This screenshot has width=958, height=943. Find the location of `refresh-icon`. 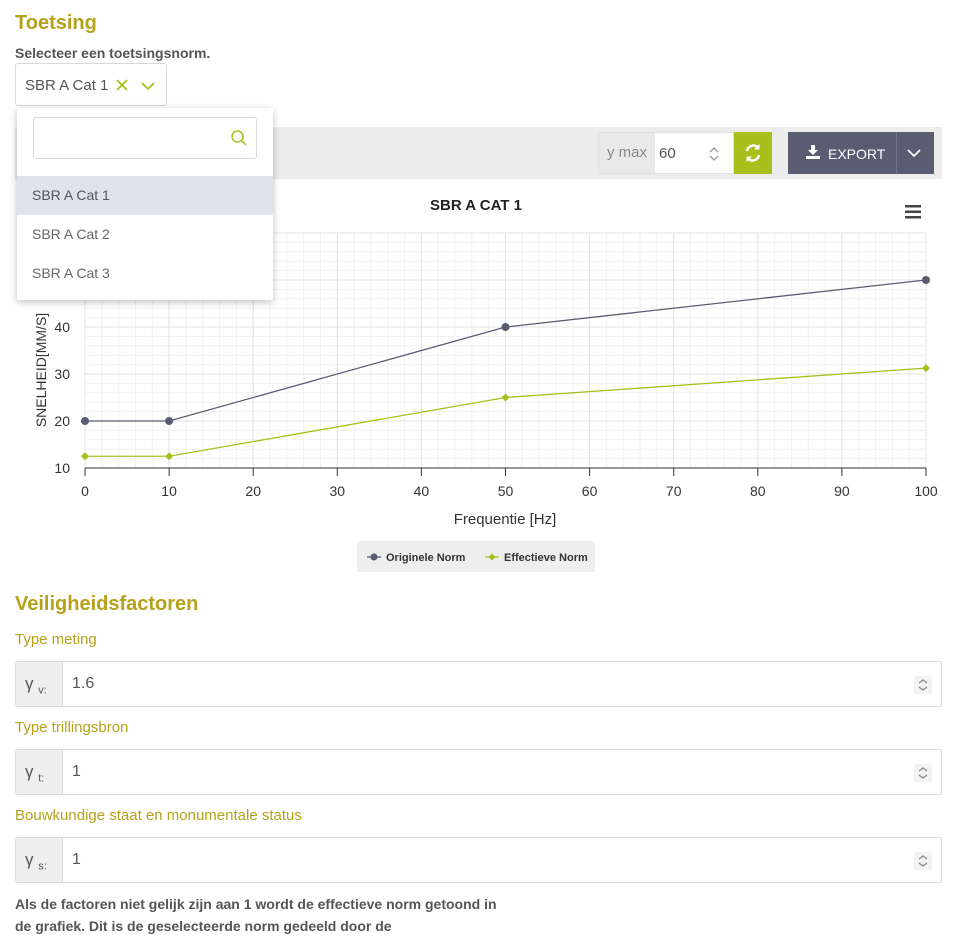

refresh-icon is located at coordinates (753, 153).